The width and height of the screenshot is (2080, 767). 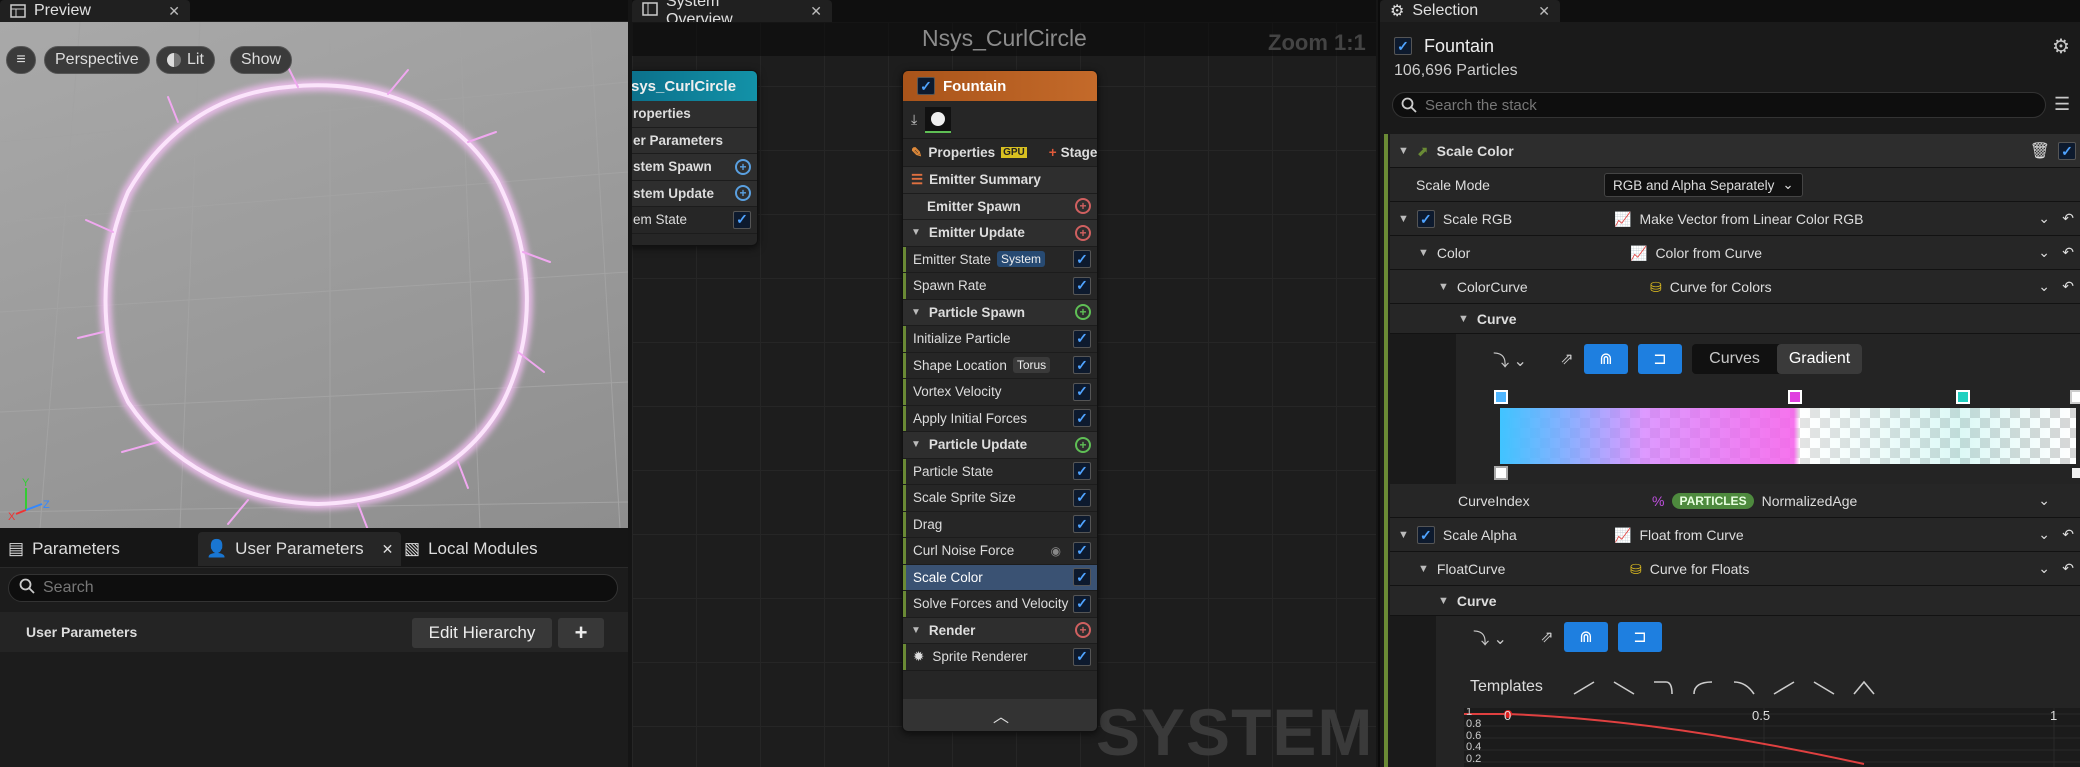 What do you see at coordinates (1640, 637) in the screenshot?
I see `normalize-button: ⊐` at bounding box center [1640, 637].